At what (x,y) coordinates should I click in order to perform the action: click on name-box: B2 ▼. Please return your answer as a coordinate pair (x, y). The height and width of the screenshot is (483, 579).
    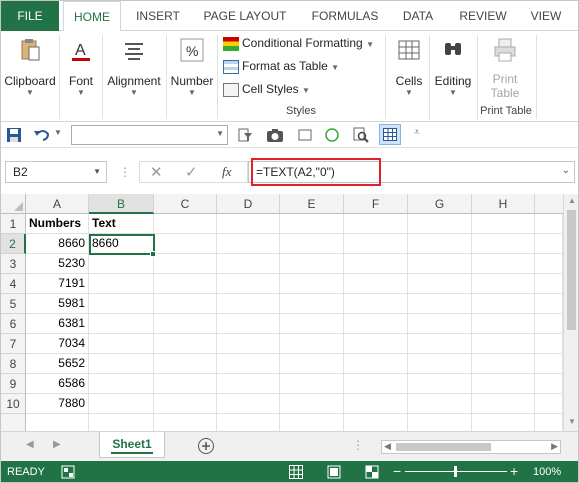
    Looking at the image, I should click on (56, 172).